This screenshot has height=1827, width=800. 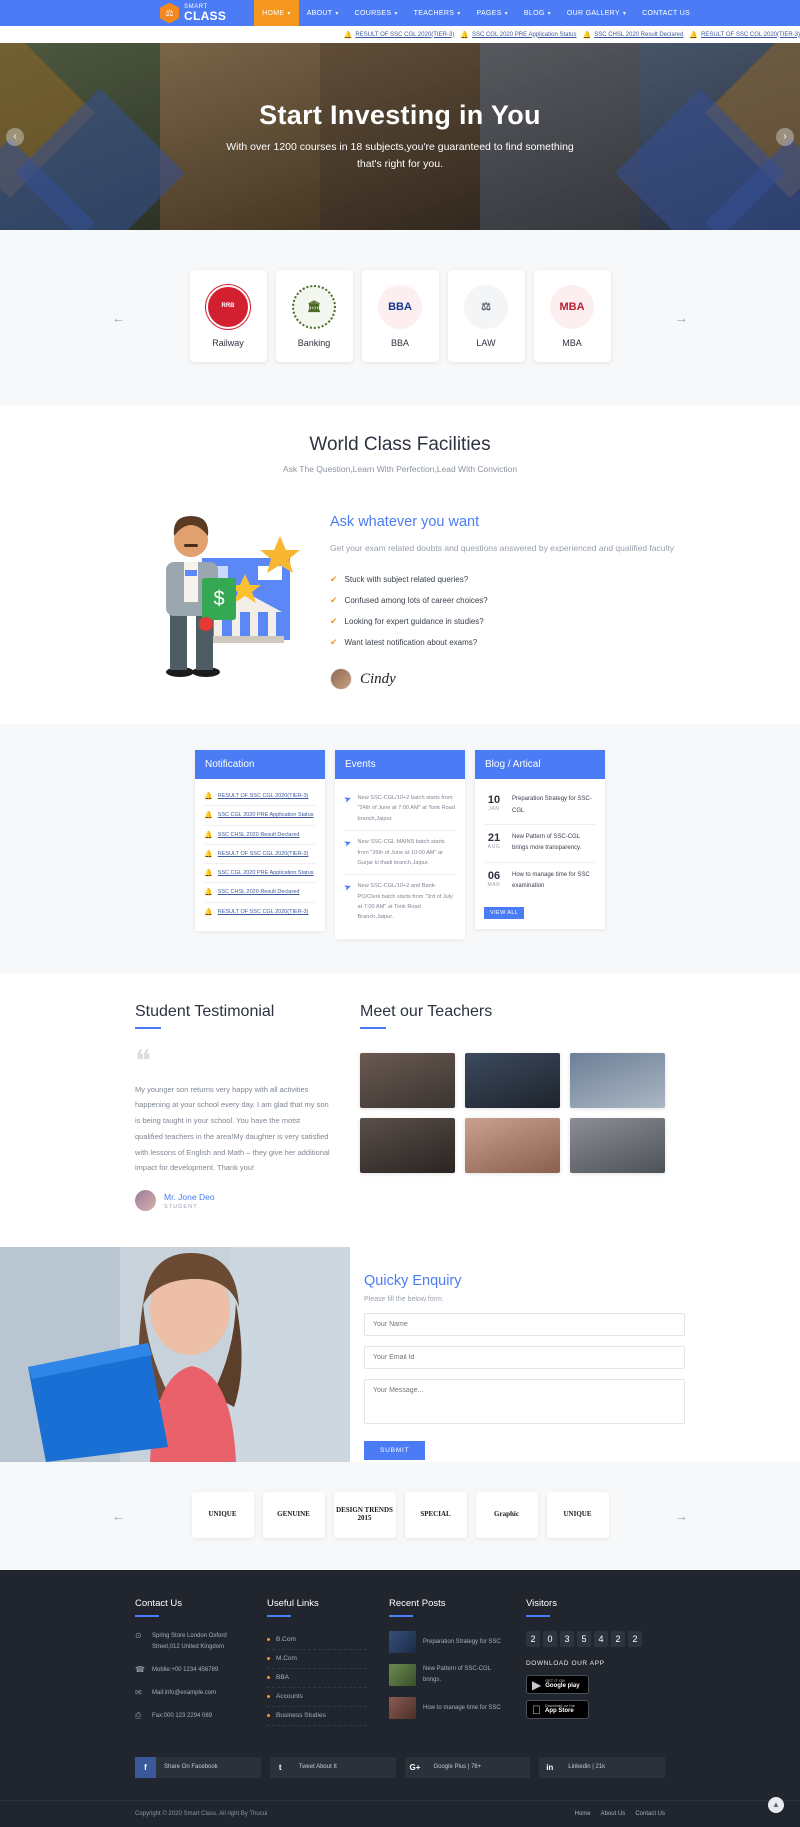 I want to click on nav-item-about: ABOUT ▾, so click(x=323, y=13).